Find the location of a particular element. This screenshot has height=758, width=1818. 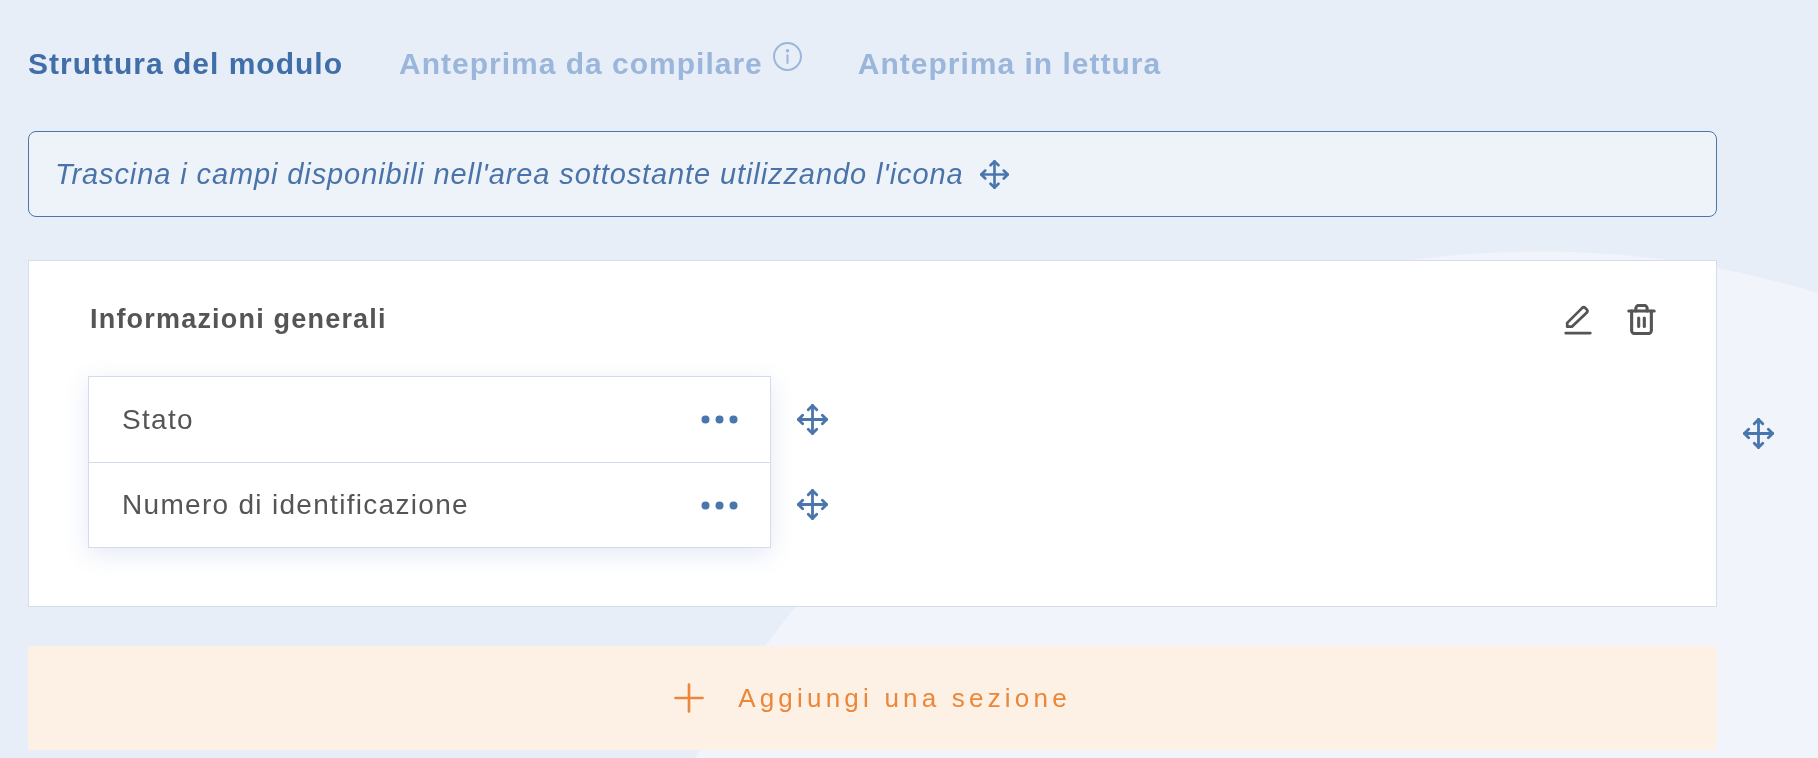

trash-icon is located at coordinates (1641, 319).